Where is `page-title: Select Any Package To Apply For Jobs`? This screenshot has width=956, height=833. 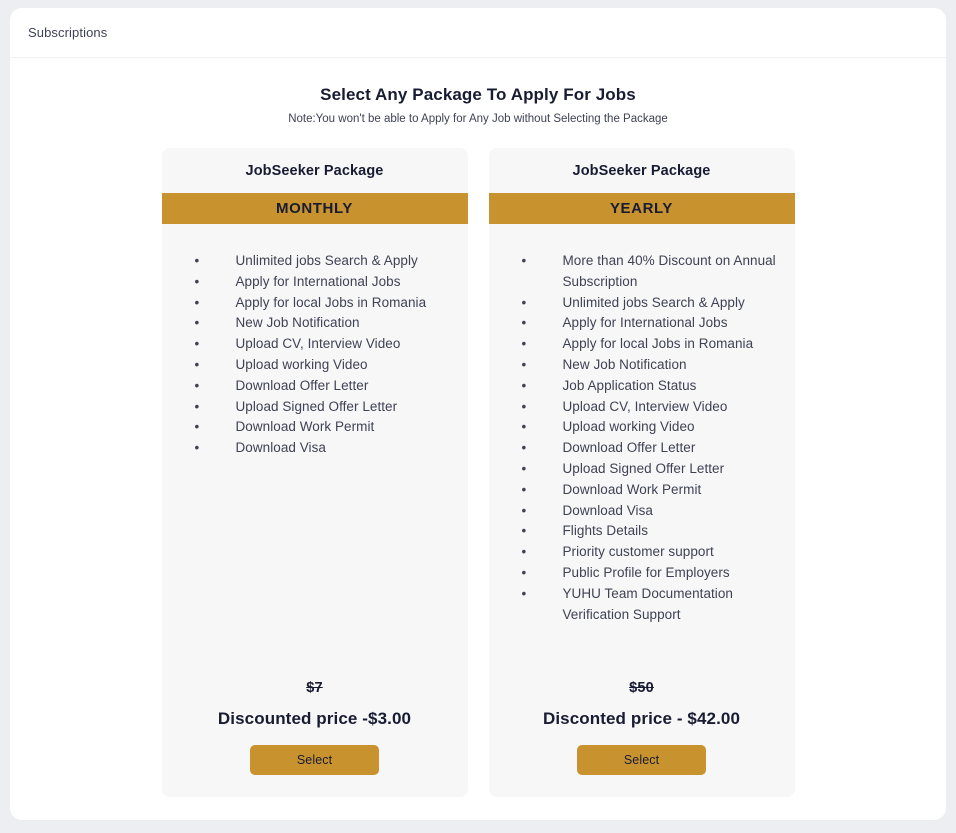 page-title: Select Any Package To Apply For Jobs is located at coordinates (478, 94).